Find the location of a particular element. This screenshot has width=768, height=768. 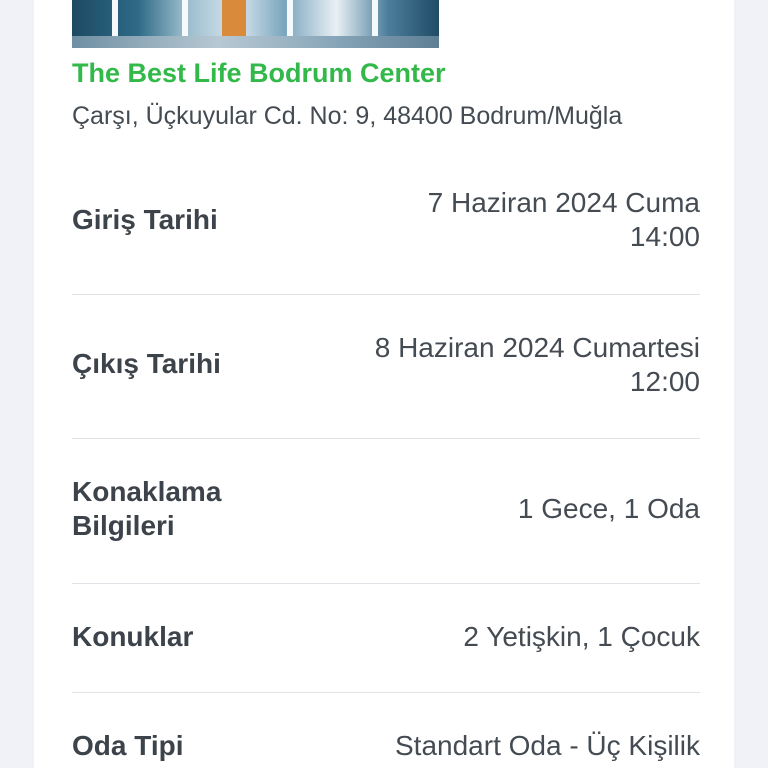

checkout-value: 8 Haziran 2024 Cumartesi 12:00 is located at coordinates (537, 365).